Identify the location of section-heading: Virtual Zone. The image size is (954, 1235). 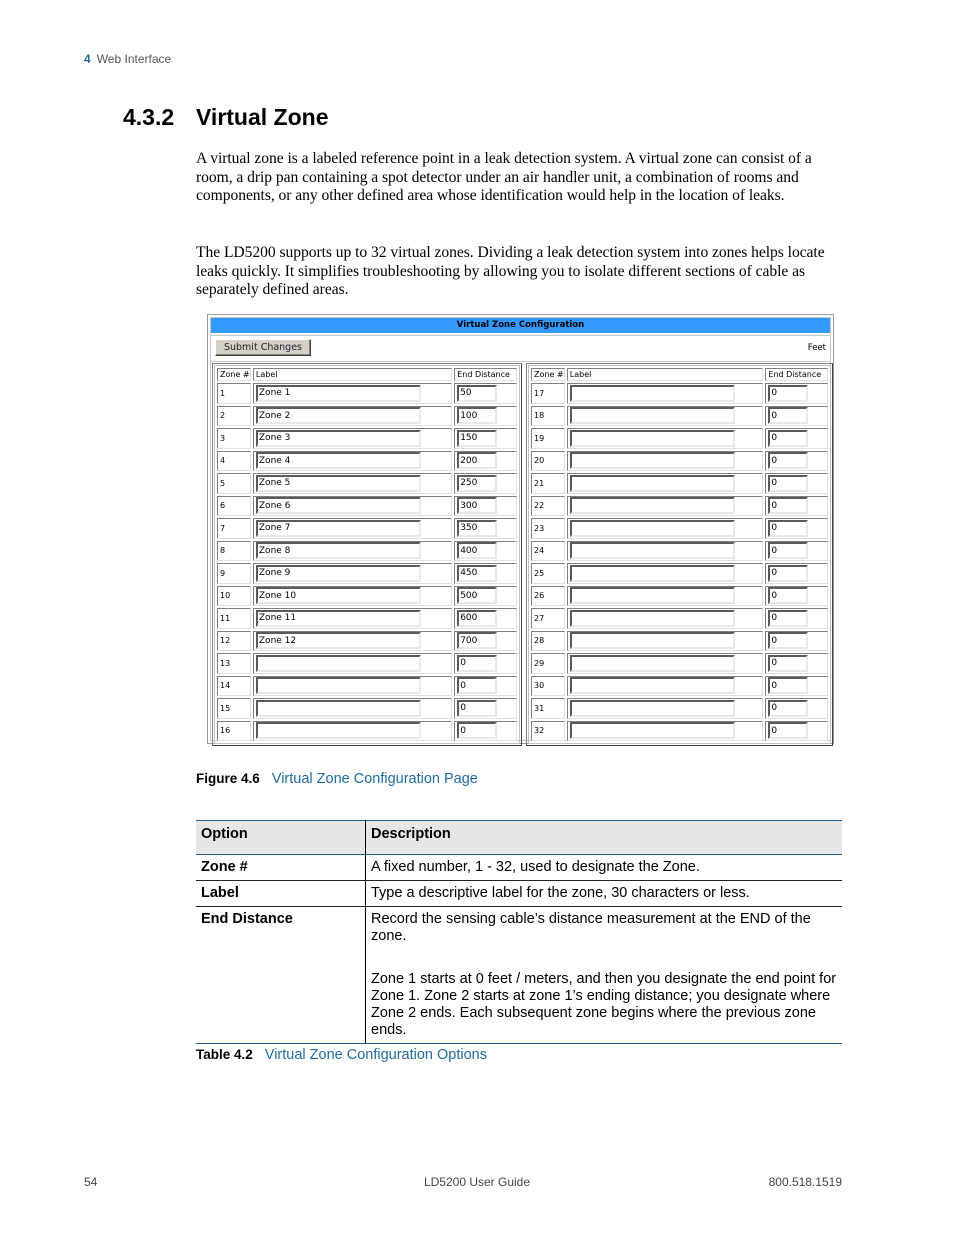
(262, 117).